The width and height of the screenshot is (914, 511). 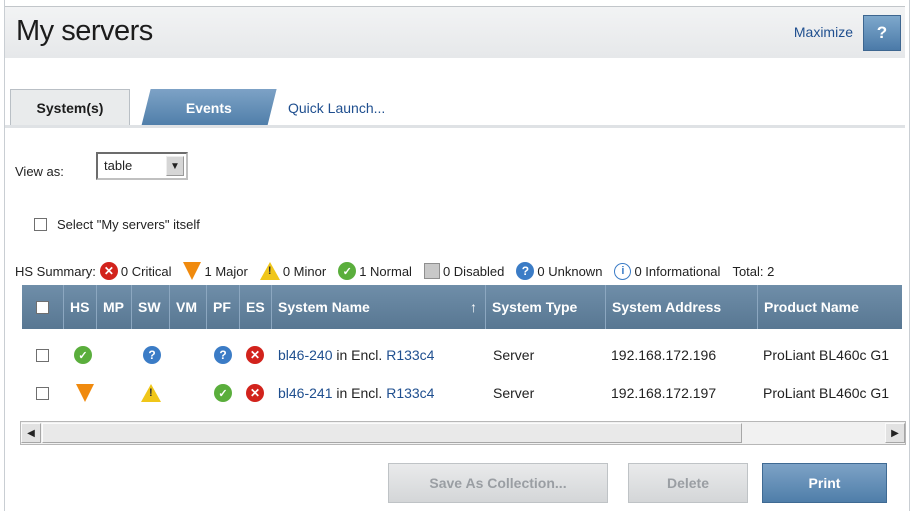 I want to click on hs-summary-label: HS Summary:, so click(x=55, y=271).